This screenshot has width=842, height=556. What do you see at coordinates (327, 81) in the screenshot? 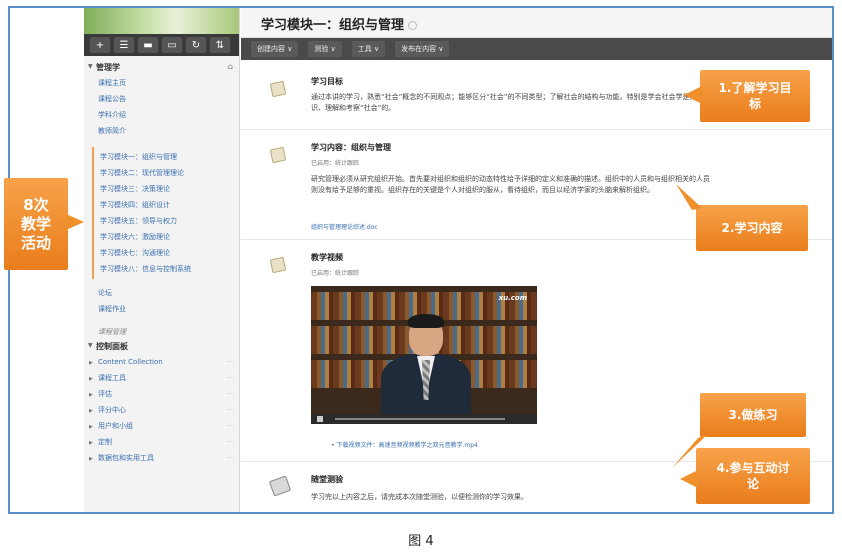
I see `item-title: 学习目标` at bounding box center [327, 81].